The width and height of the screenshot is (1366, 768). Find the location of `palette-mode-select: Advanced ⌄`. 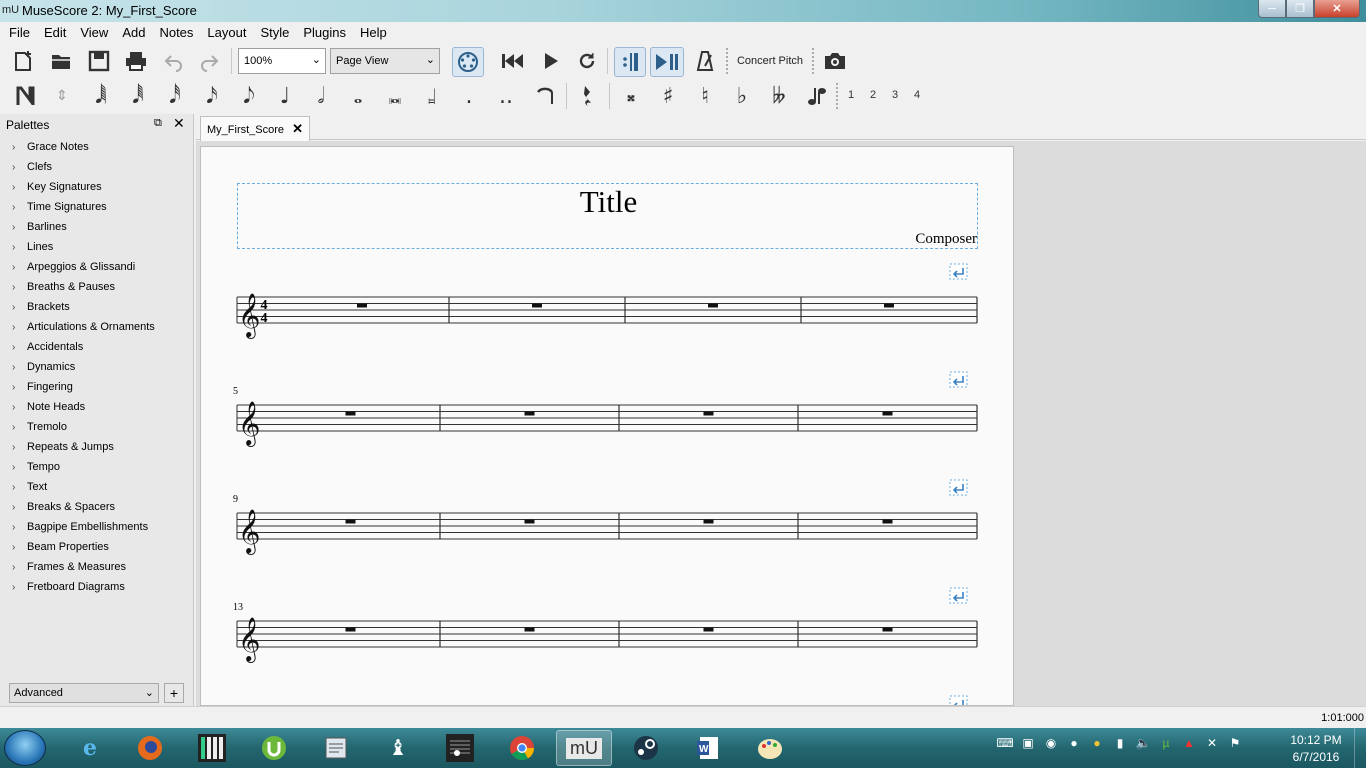

palette-mode-select: Advanced ⌄ is located at coordinates (84, 693).